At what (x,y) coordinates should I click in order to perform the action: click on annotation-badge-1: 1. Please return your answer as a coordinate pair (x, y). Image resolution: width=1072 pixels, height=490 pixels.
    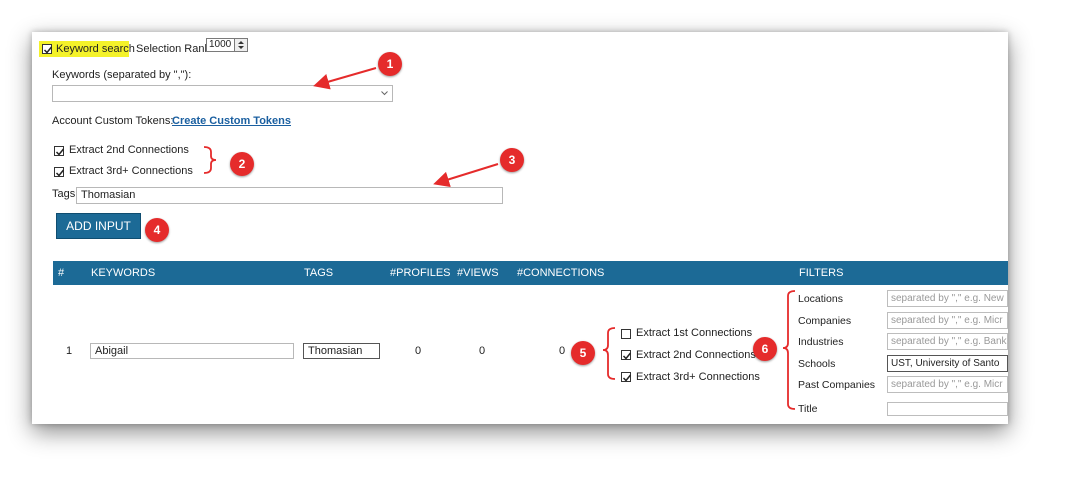
    Looking at the image, I should click on (390, 64).